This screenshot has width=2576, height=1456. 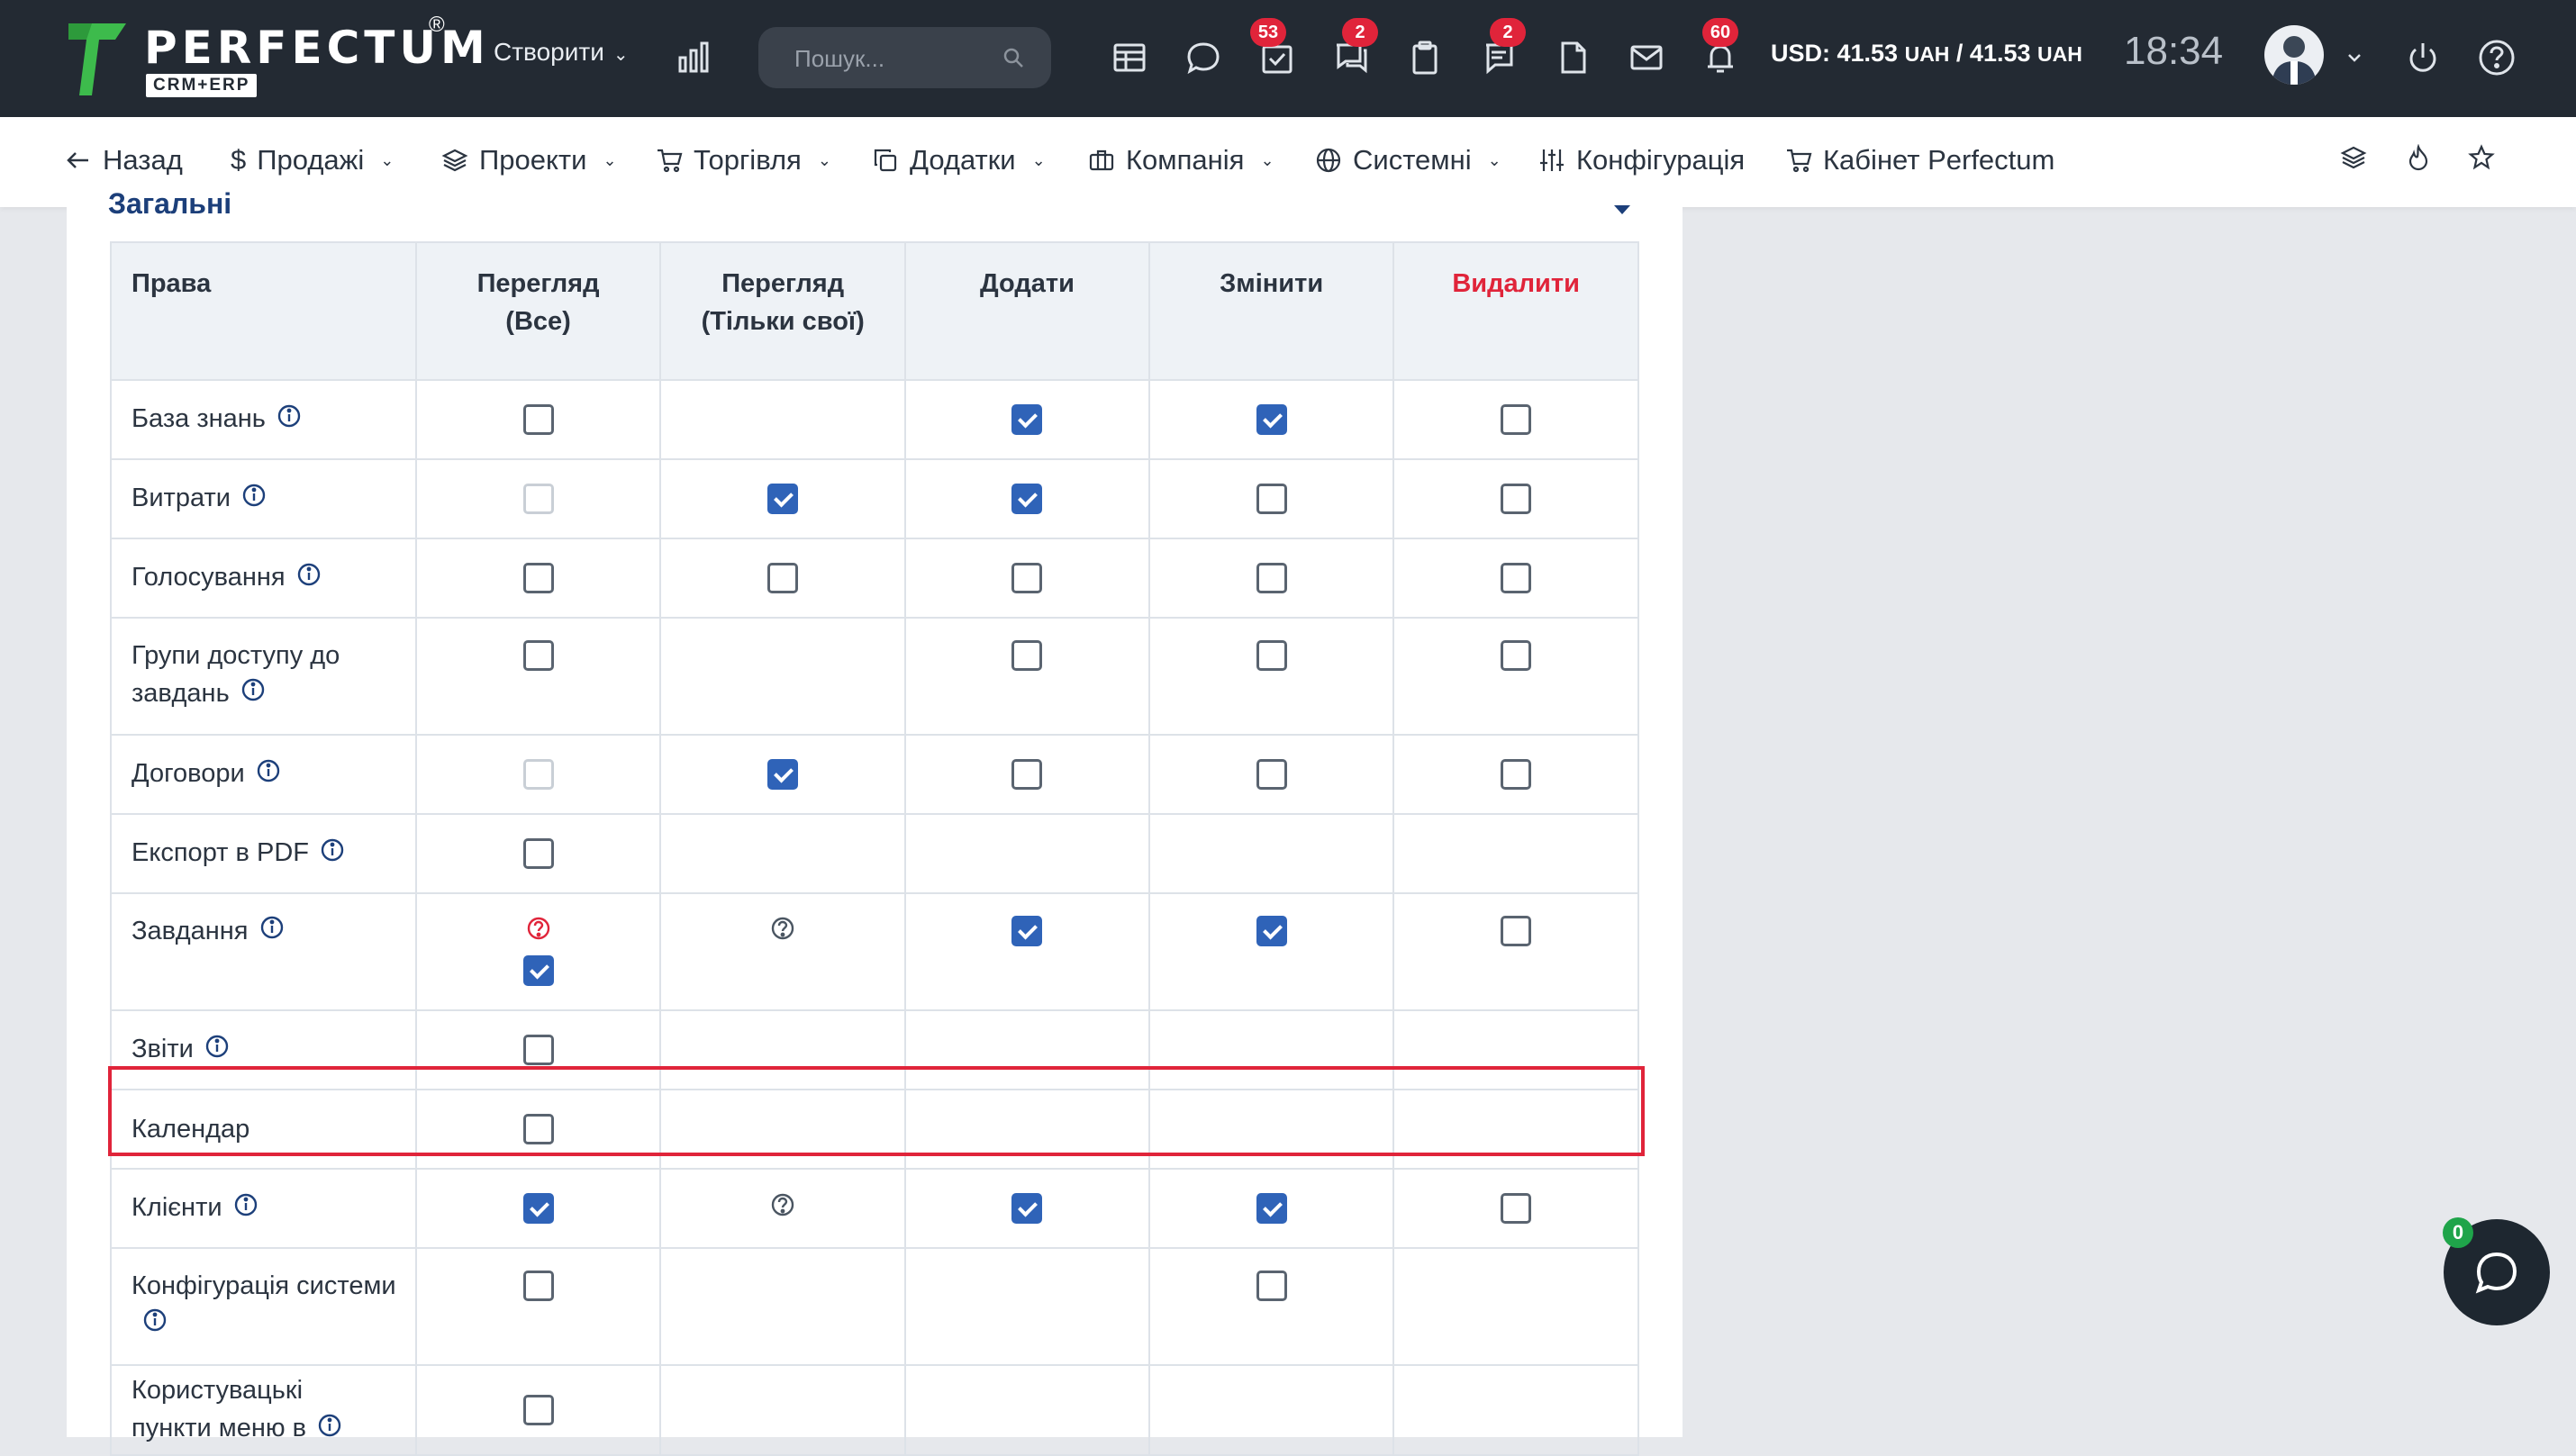 What do you see at coordinates (1276, 51) in the screenshot?
I see `tasks-icon: 53` at bounding box center [1276, 51].